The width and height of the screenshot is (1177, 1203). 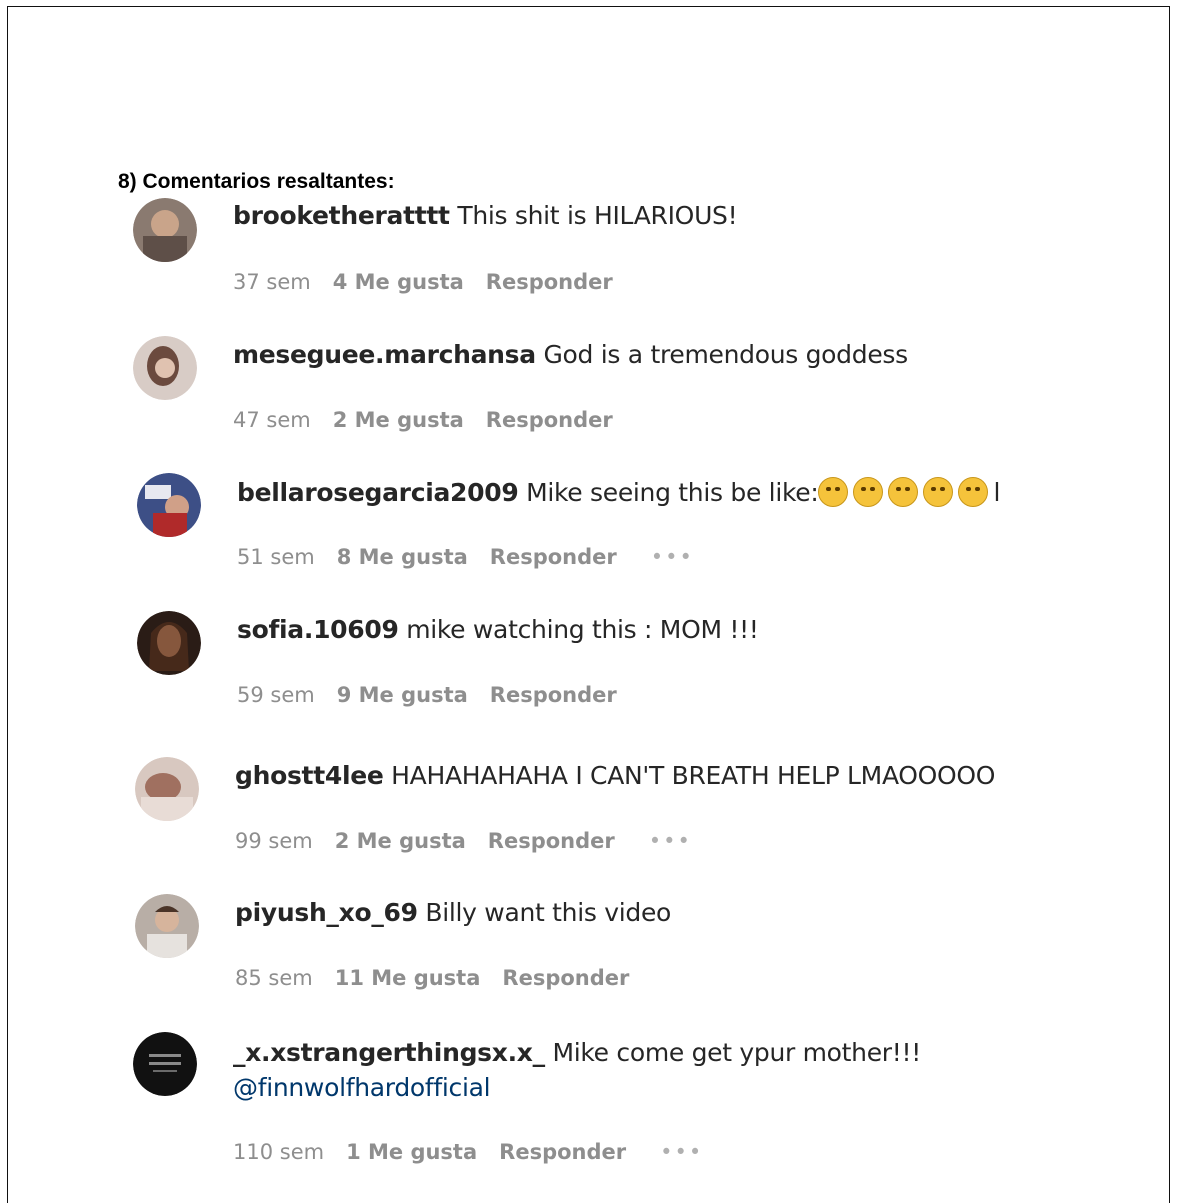 I want to click on comment-text-after: l, so click(x=997, y=492).